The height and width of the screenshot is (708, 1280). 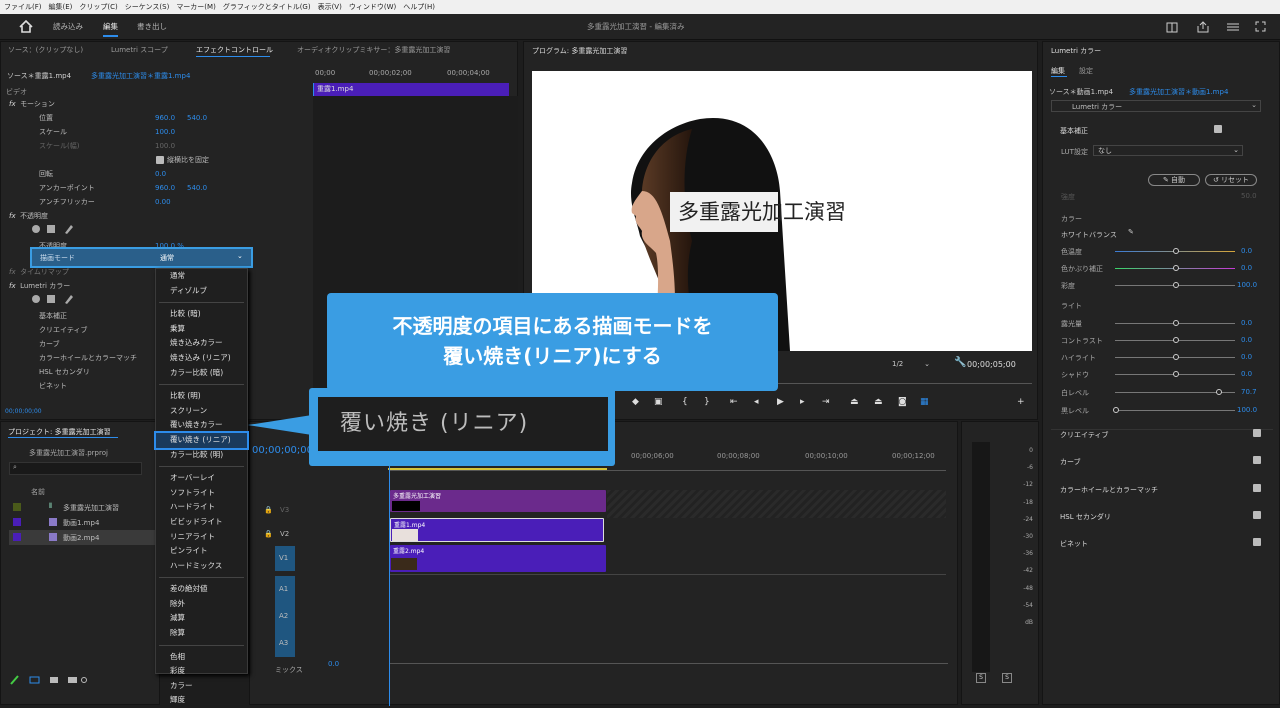 What do you see at coordinates (1246, 374) in the screenshot?
I see `shadow-value: 0.0` at bounding box center [1246, 374].